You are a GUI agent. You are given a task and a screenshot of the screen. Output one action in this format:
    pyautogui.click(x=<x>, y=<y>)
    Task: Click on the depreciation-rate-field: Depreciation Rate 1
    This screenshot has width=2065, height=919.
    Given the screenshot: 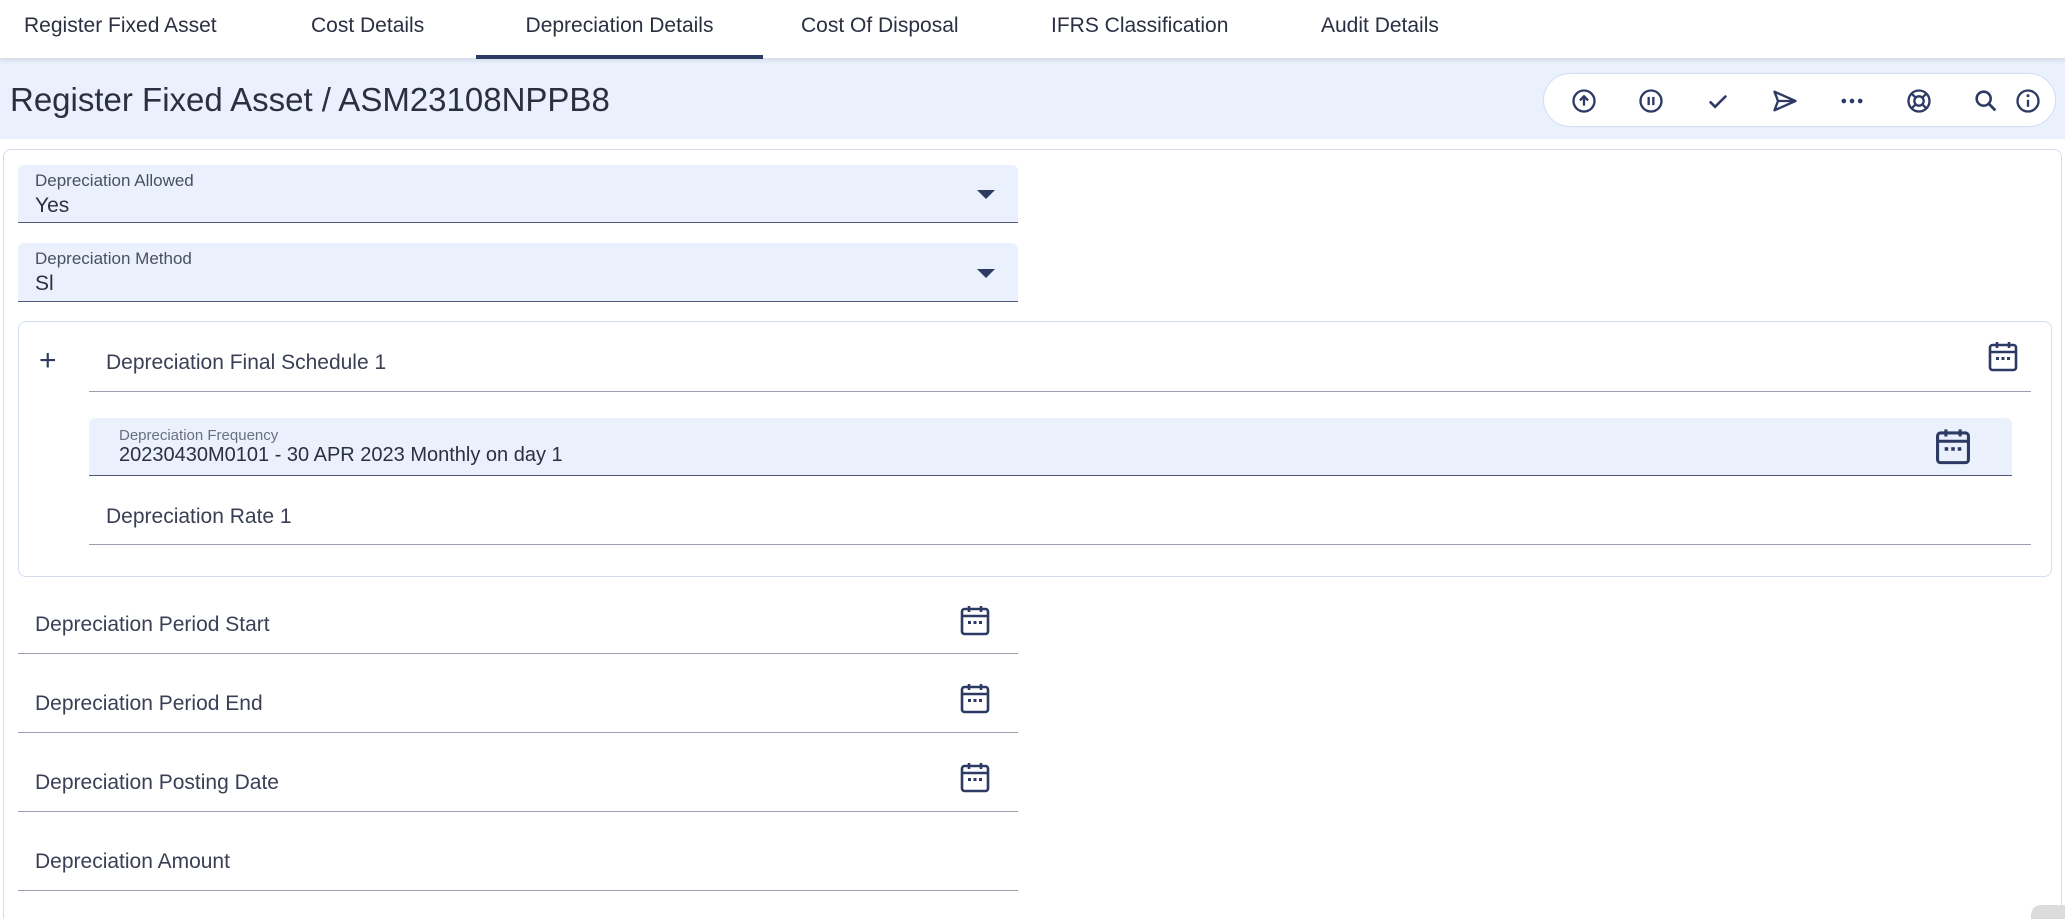 What is the action you would take?
    pyautogui.click(x=1060, y=513)
    